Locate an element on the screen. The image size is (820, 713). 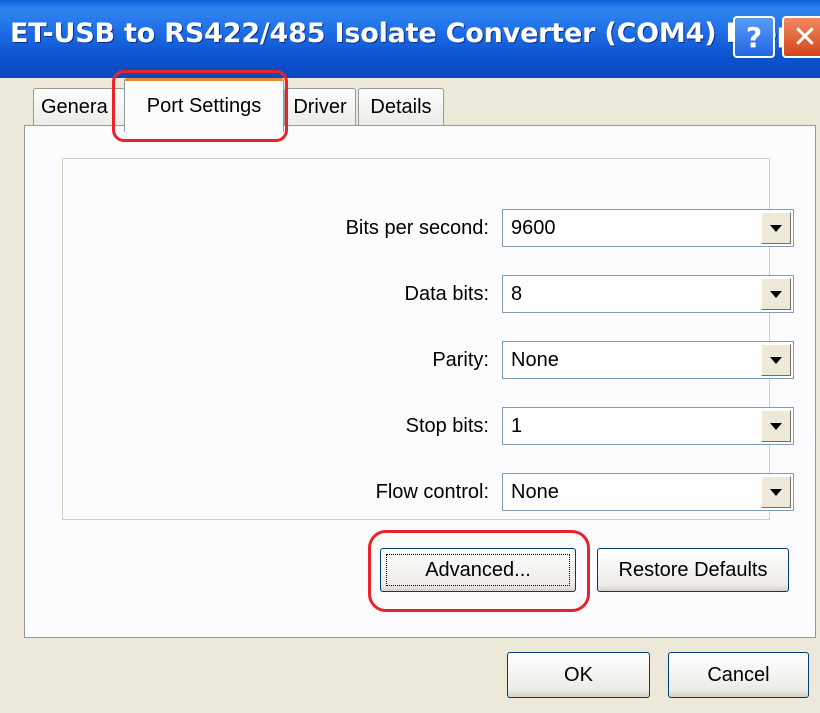
data-bits-value: 8 is located at coordinates (517, 294).